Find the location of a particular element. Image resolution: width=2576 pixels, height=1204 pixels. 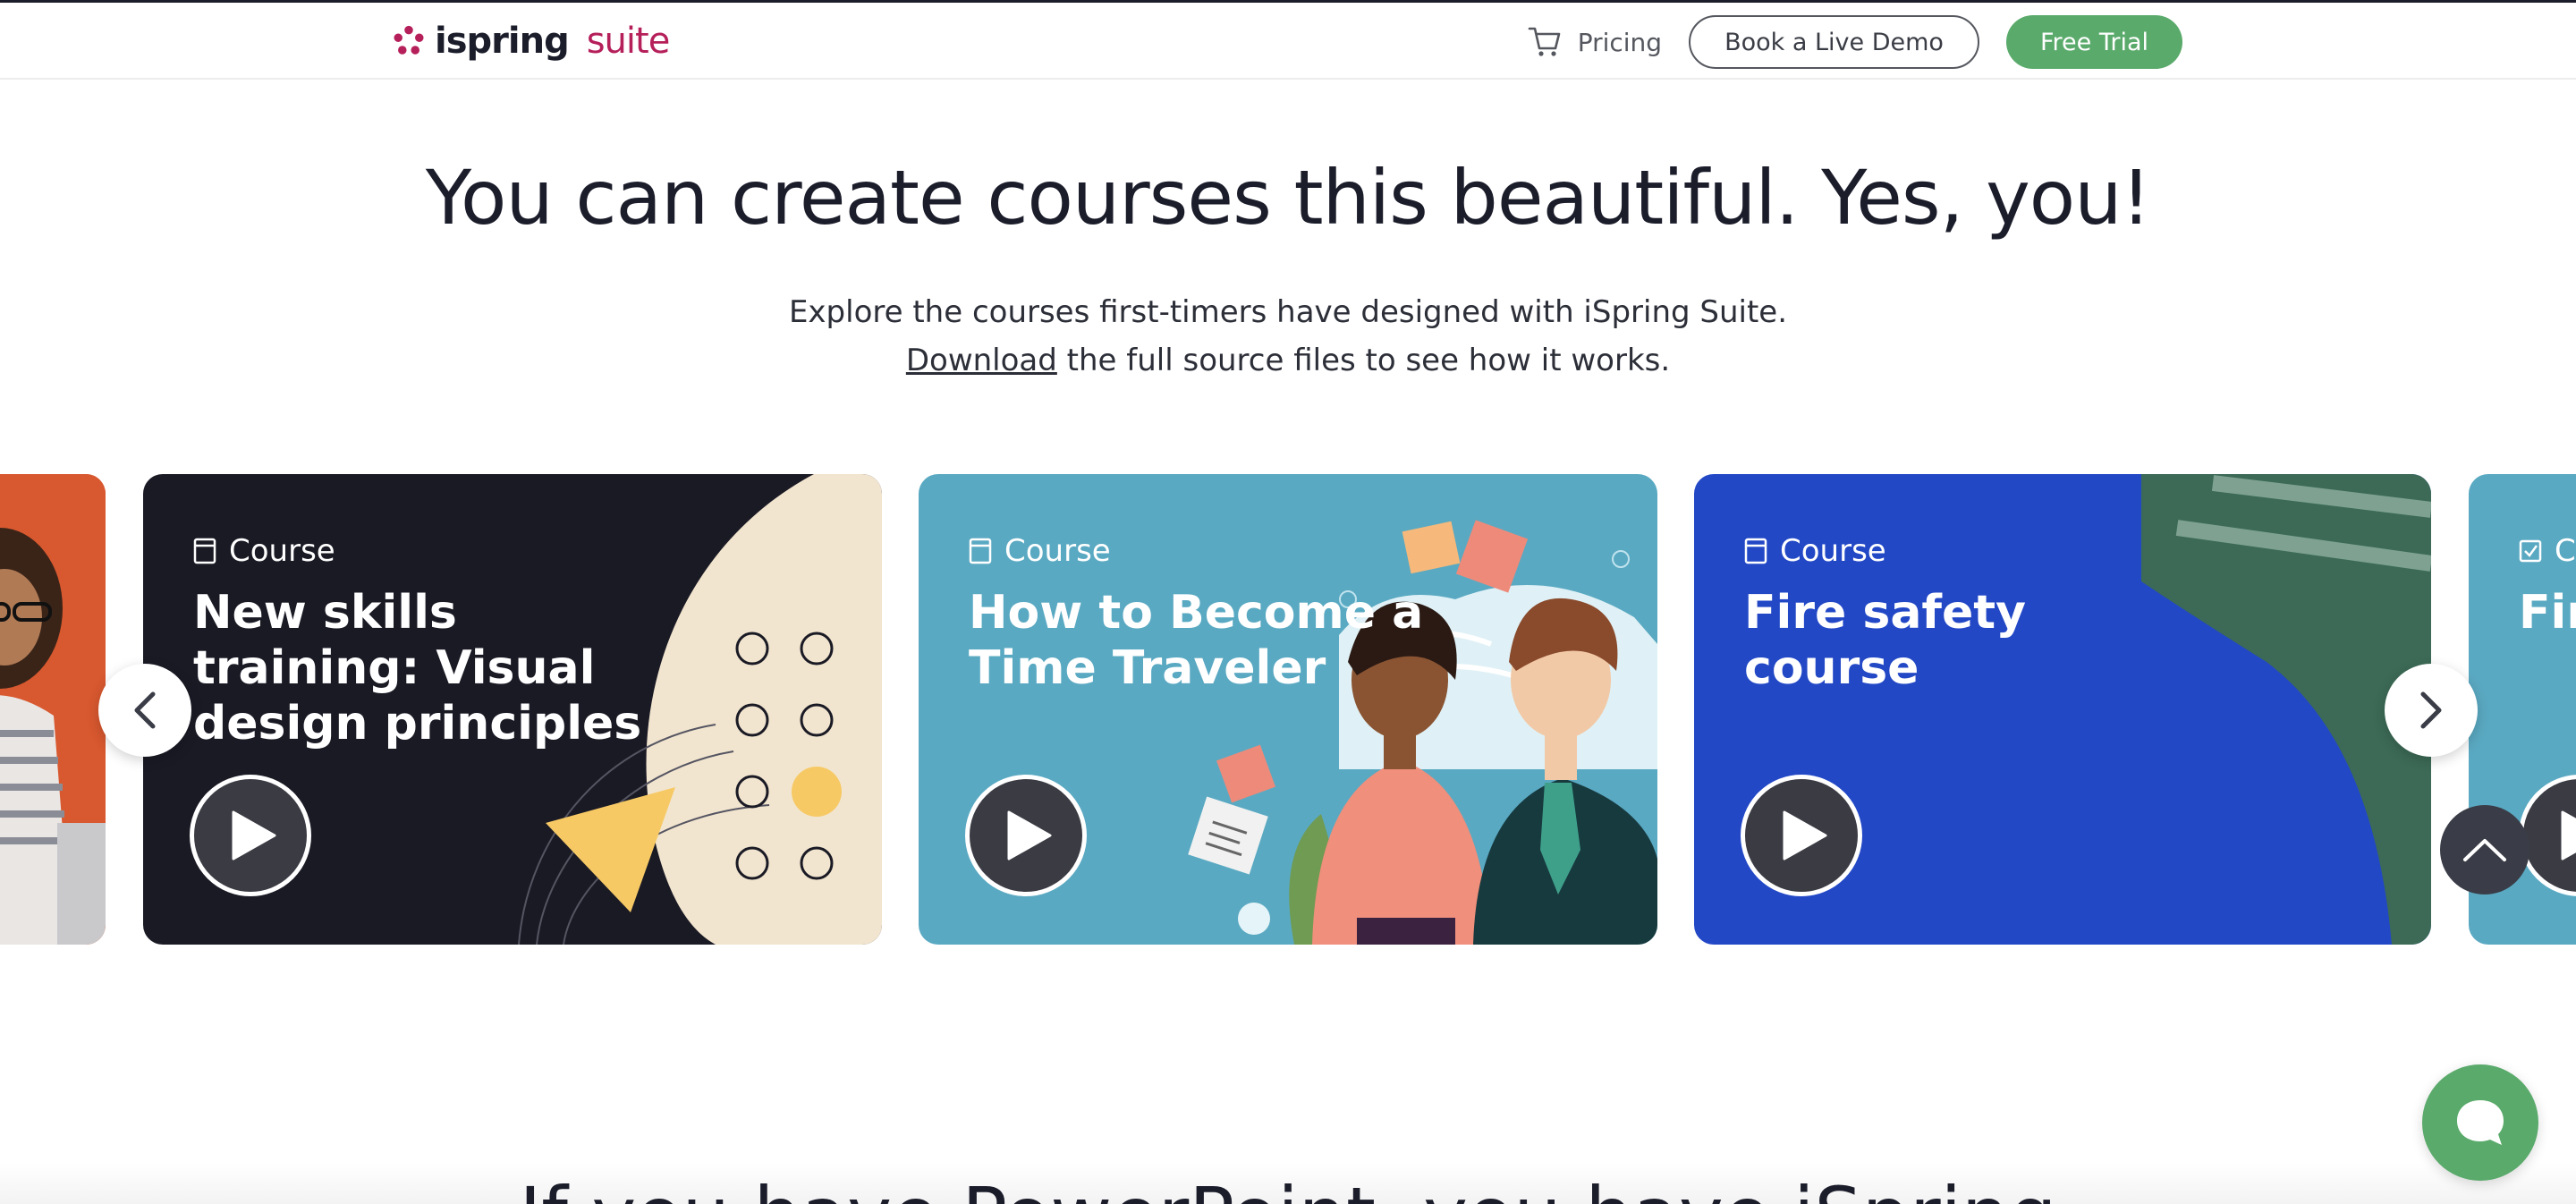

chat-bubble-icon is located at coordinates (2480, 1123).